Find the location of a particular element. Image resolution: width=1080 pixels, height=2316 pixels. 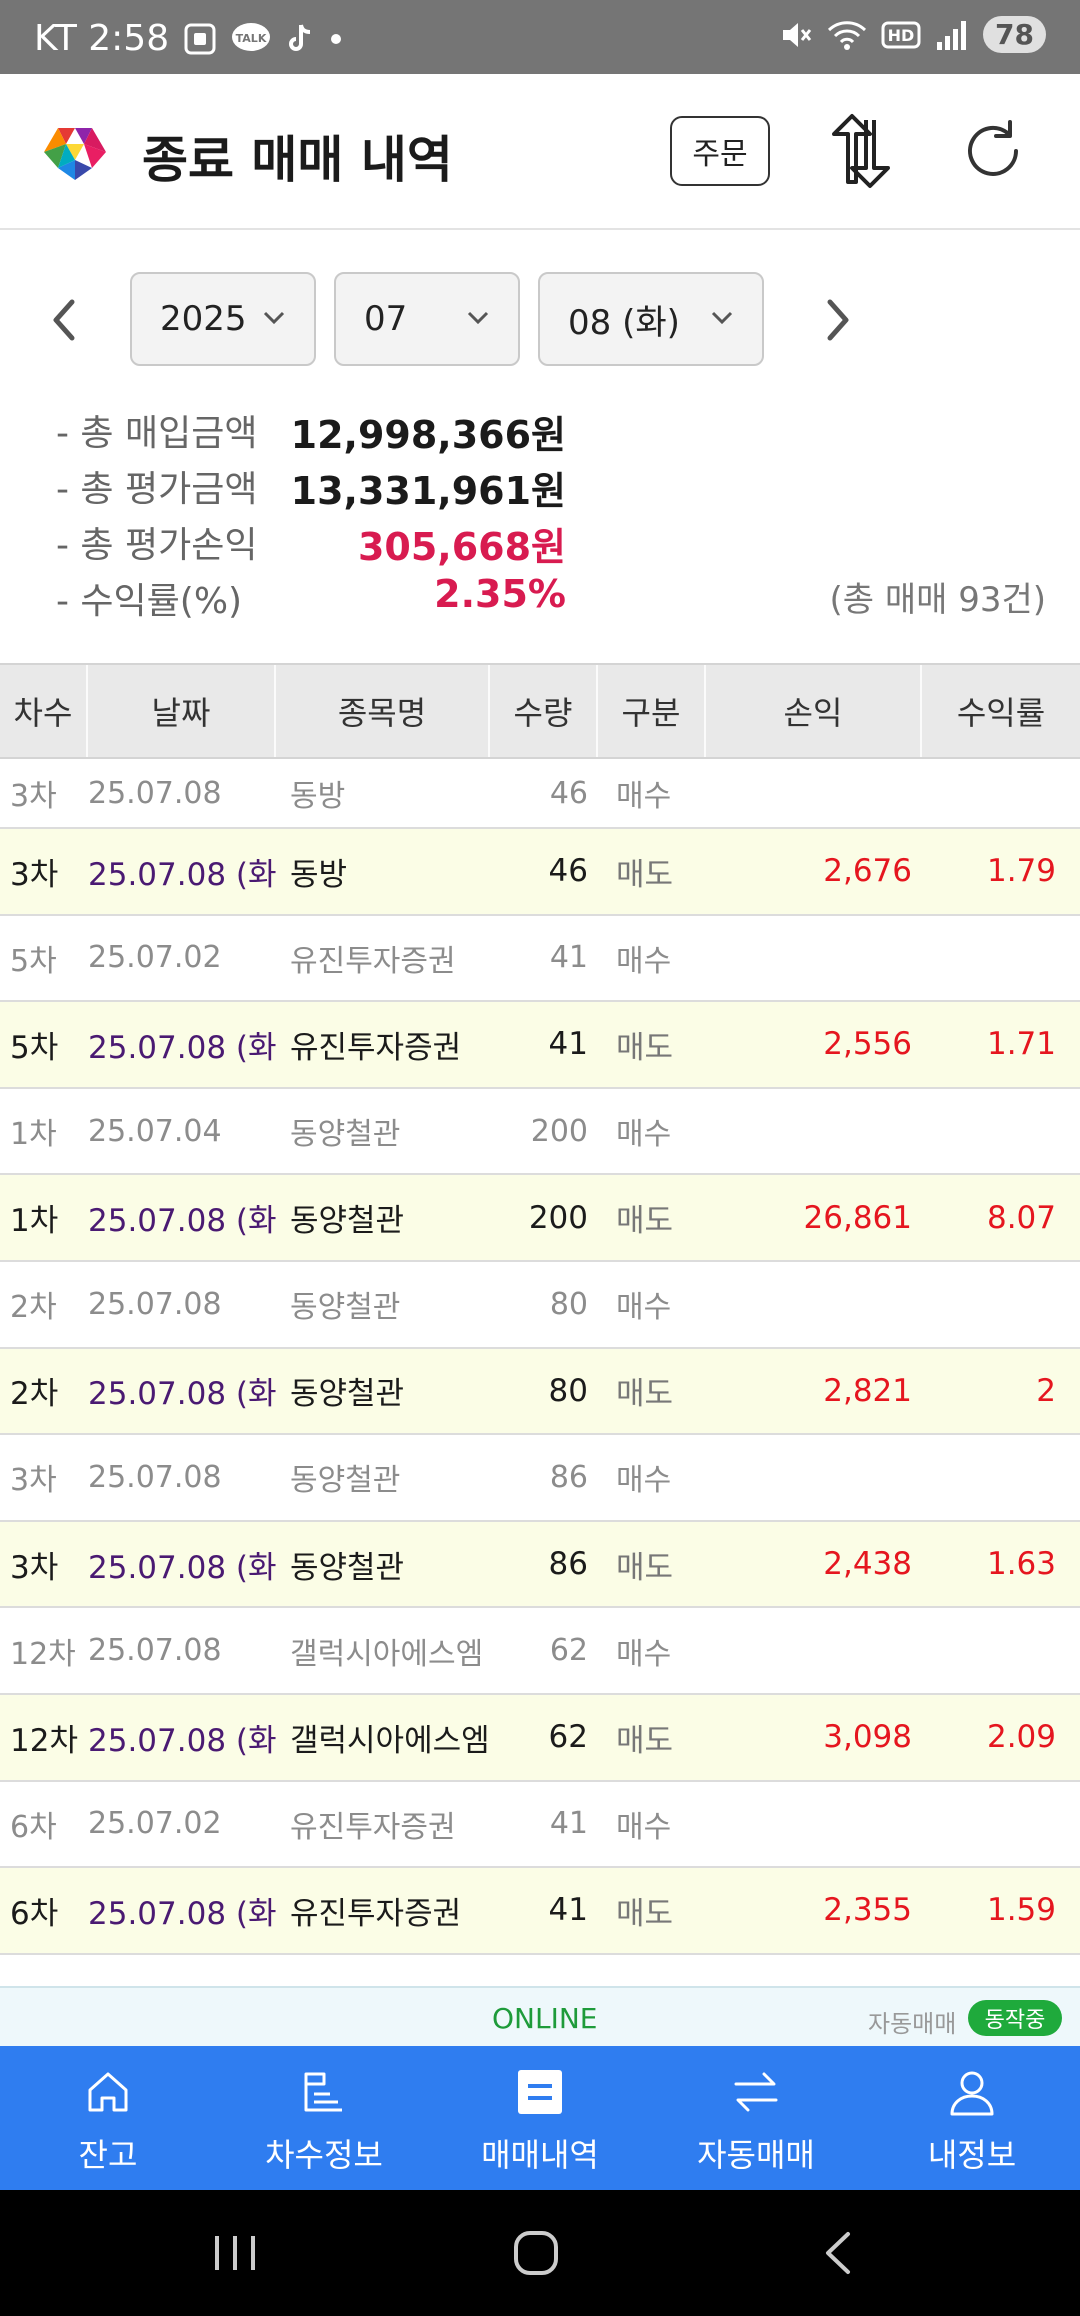

month-select-value: 07 is located at coordinates (386, 319).